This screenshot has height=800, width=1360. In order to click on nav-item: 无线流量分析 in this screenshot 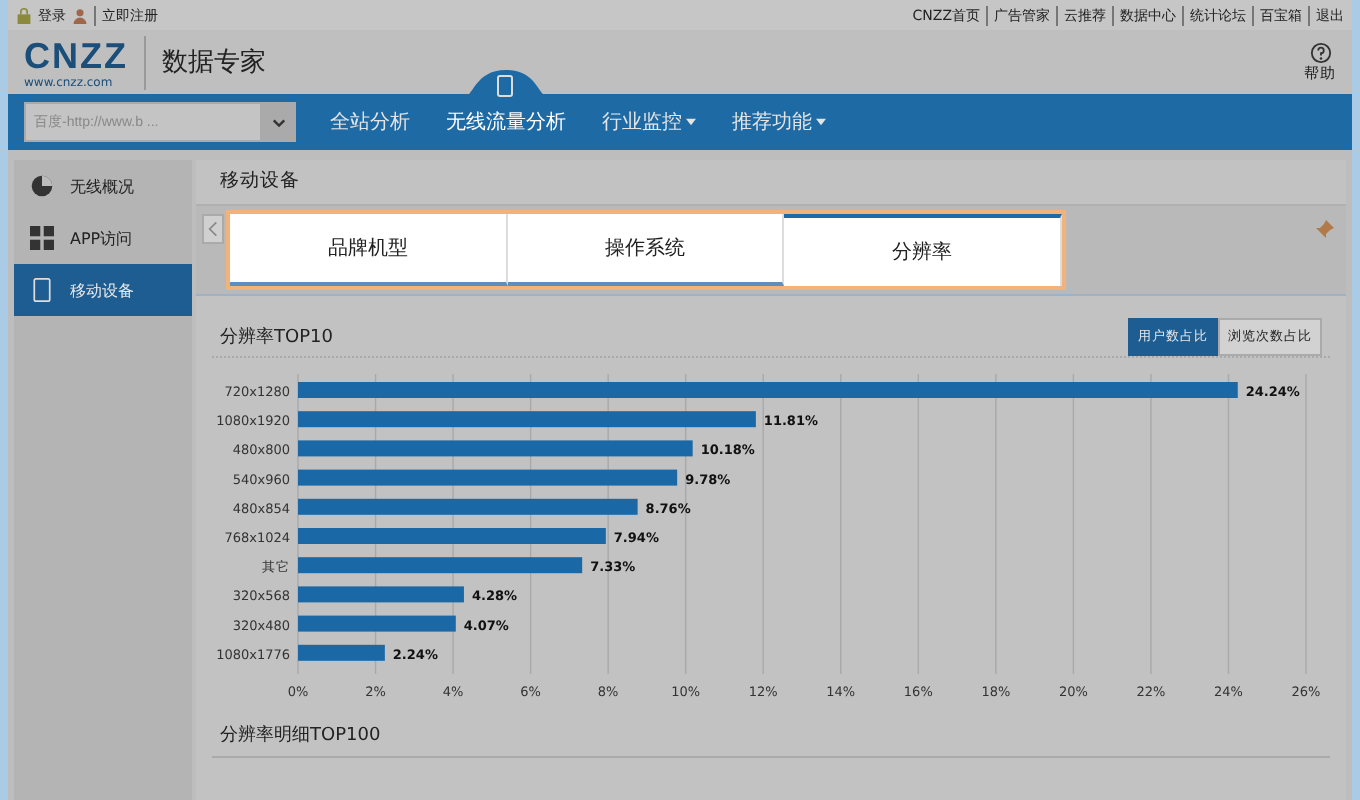, I will do `click(506, 122)`.